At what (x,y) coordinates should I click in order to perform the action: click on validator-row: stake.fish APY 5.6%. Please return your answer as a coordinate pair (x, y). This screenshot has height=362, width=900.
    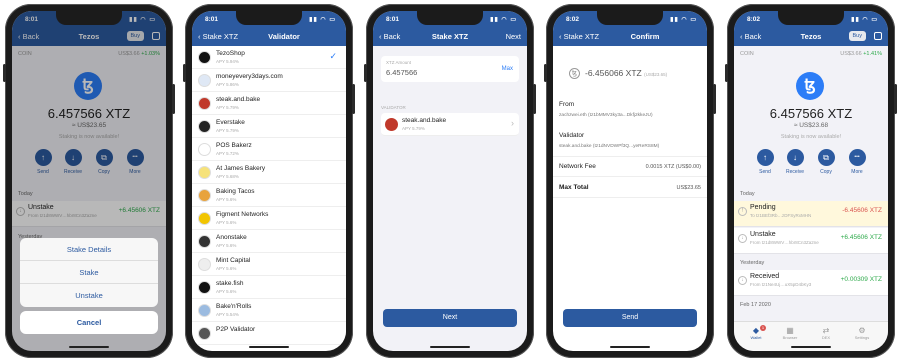
    Looking at the image, I should click on (269, 287).